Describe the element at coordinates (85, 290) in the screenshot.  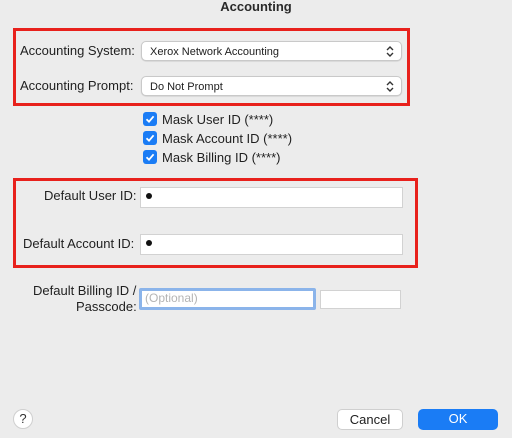
I see `default-billing-id-label-line1: Default Billing ID /` at that location.